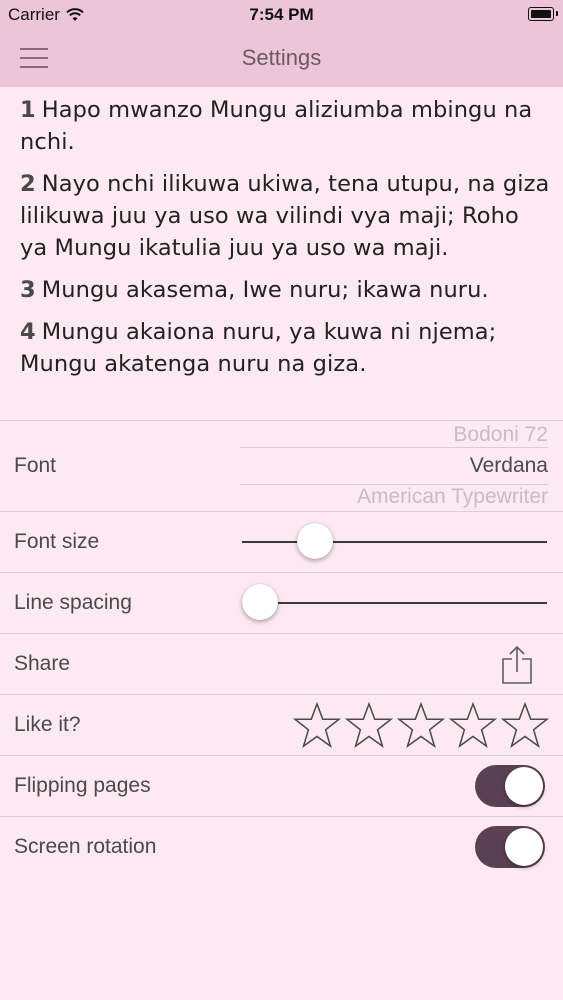  What do you see at coordinates (509, 466) in the screenshot?
I see `font-option-selected: Verdana` at bounding box center [509, 466].